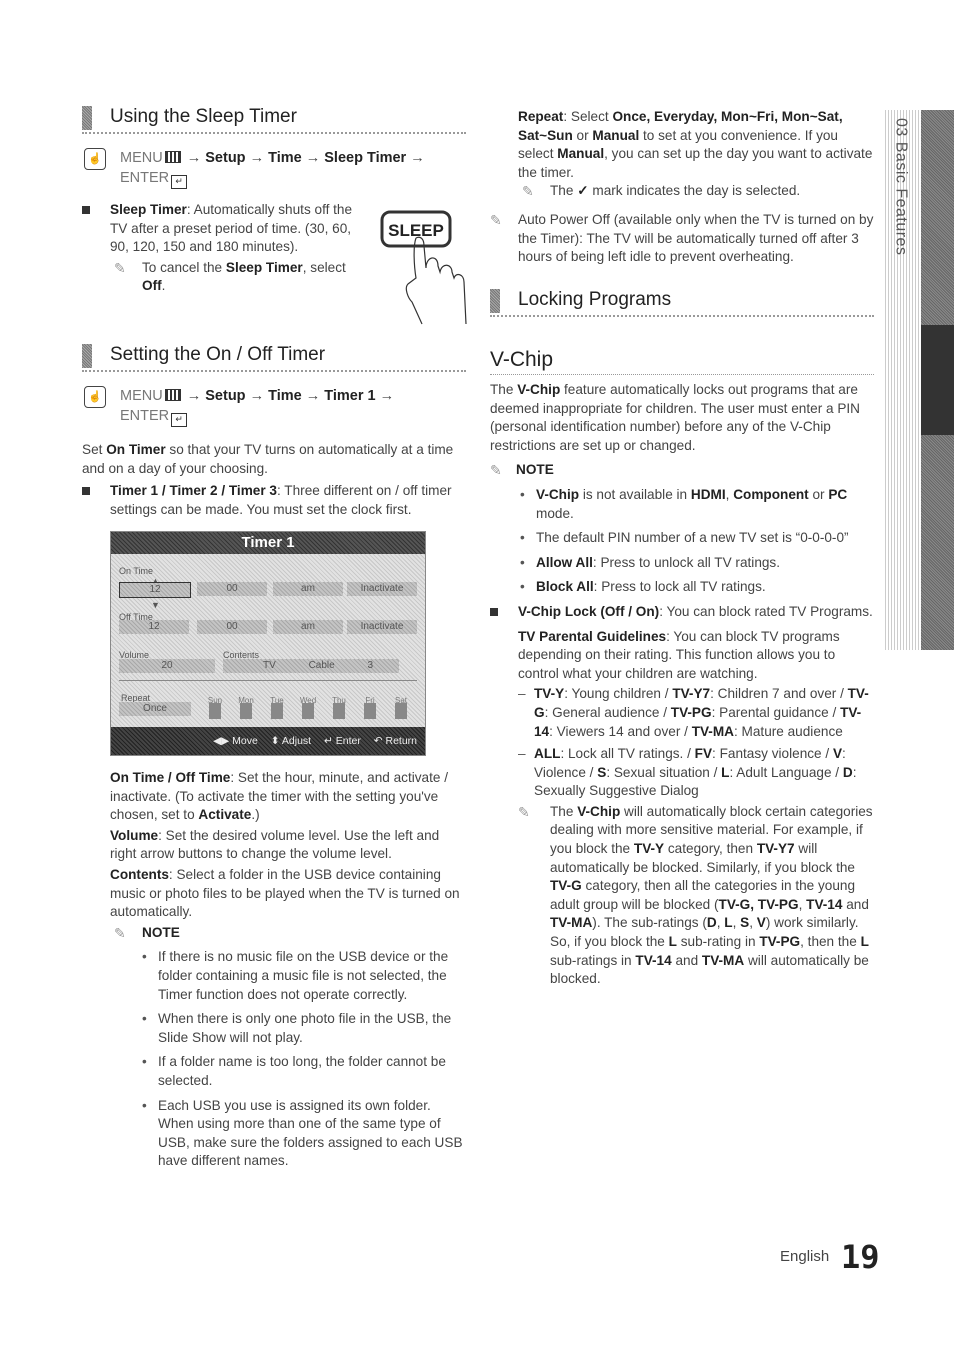 The height and width of the screenshot is (1355, 954). What do you see at coordinates (167, 666) in the screenshot?
I see `osd-volume-value: 20` at bounding box center [167, 666].